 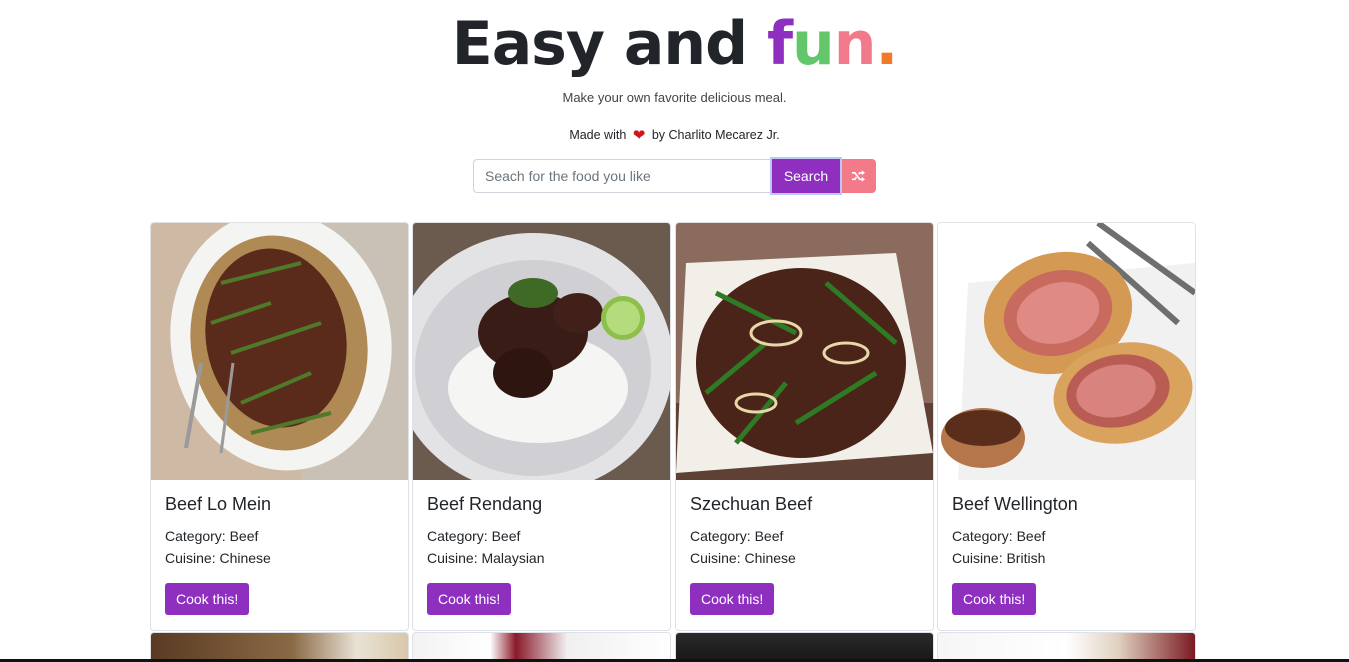 I want to click on meal-cuisine: Cuisine: Malaysian, so click(x=486, y=558).